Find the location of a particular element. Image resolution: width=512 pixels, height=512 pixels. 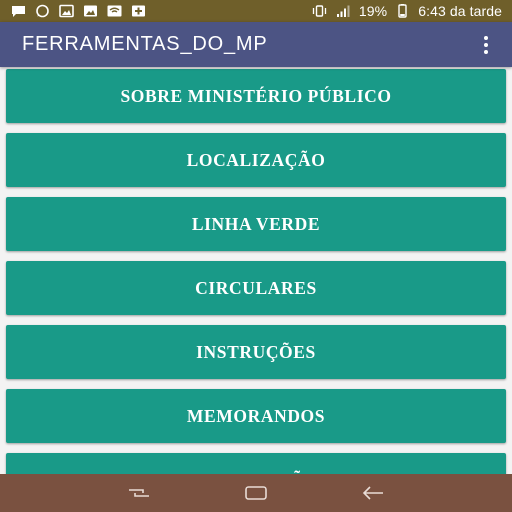

navigation-bar is located at coordinates (256, 493).